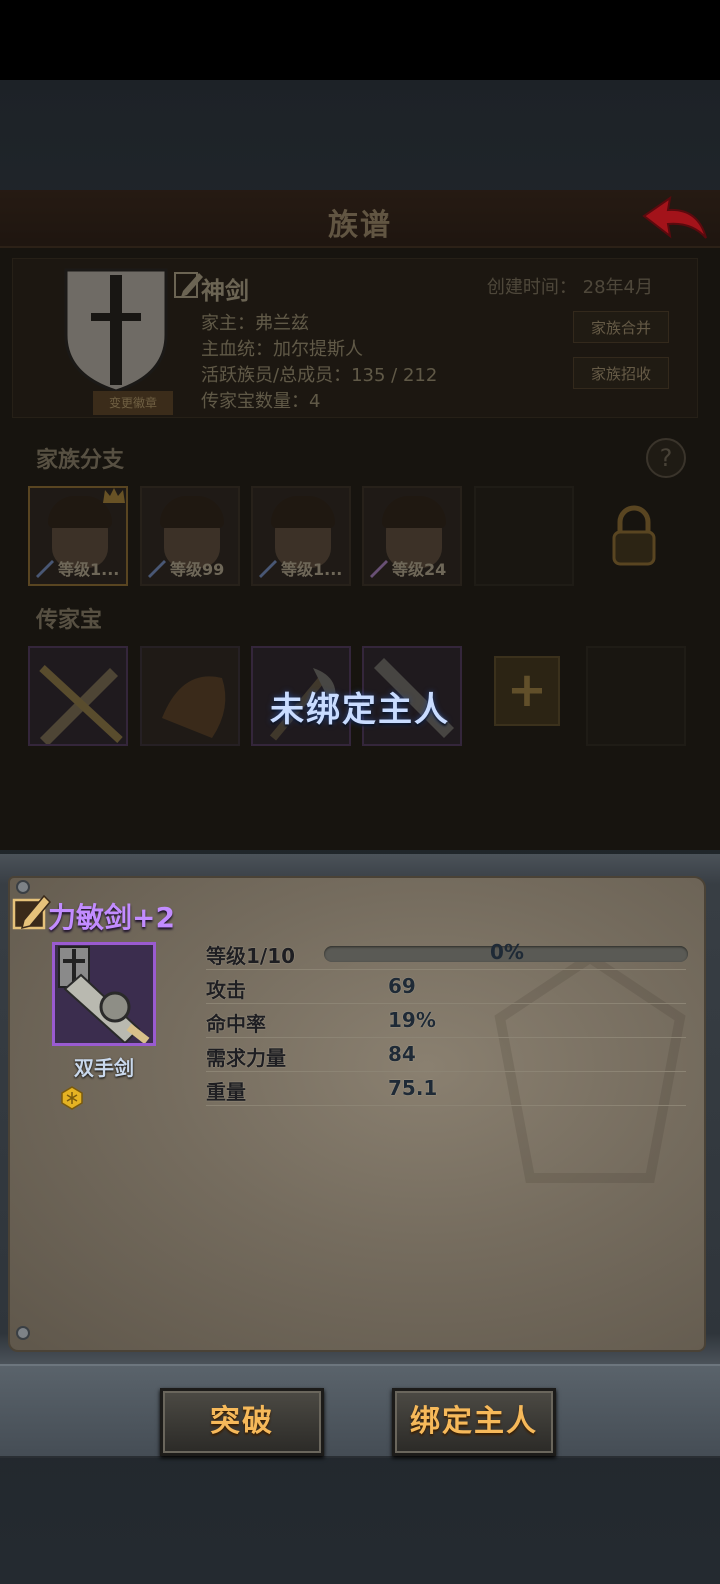 The width and height of the screenshot is (720, 1584). I want to click on back-arrow-icon, so click(675, 219).